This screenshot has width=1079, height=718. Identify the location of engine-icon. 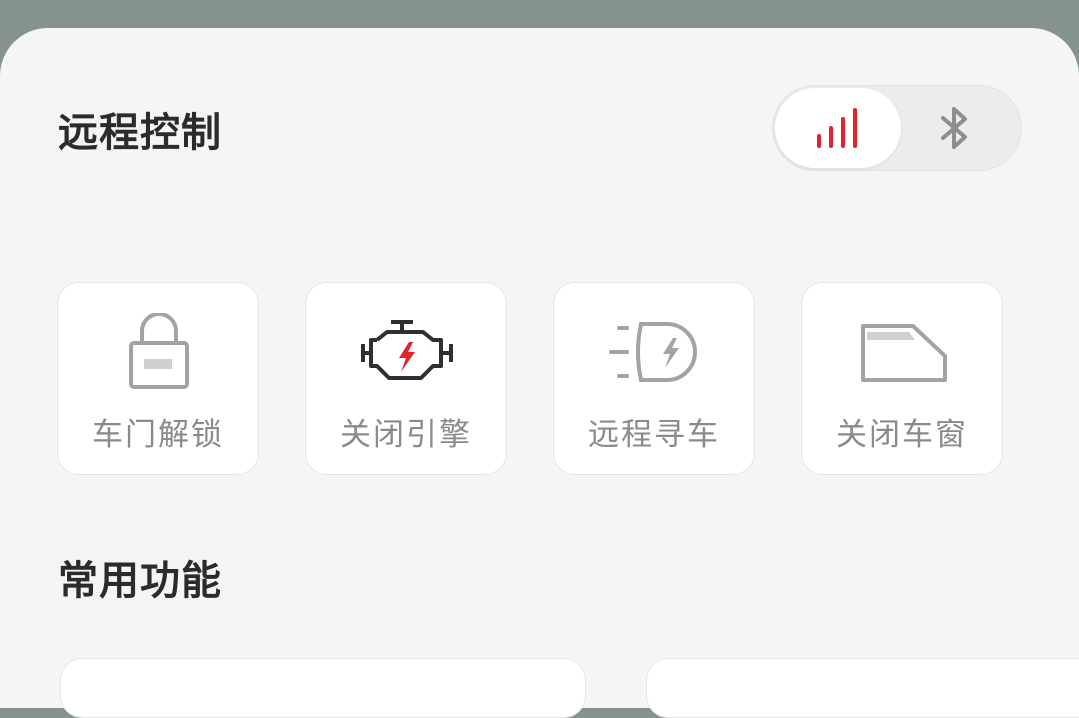
(407, 350).